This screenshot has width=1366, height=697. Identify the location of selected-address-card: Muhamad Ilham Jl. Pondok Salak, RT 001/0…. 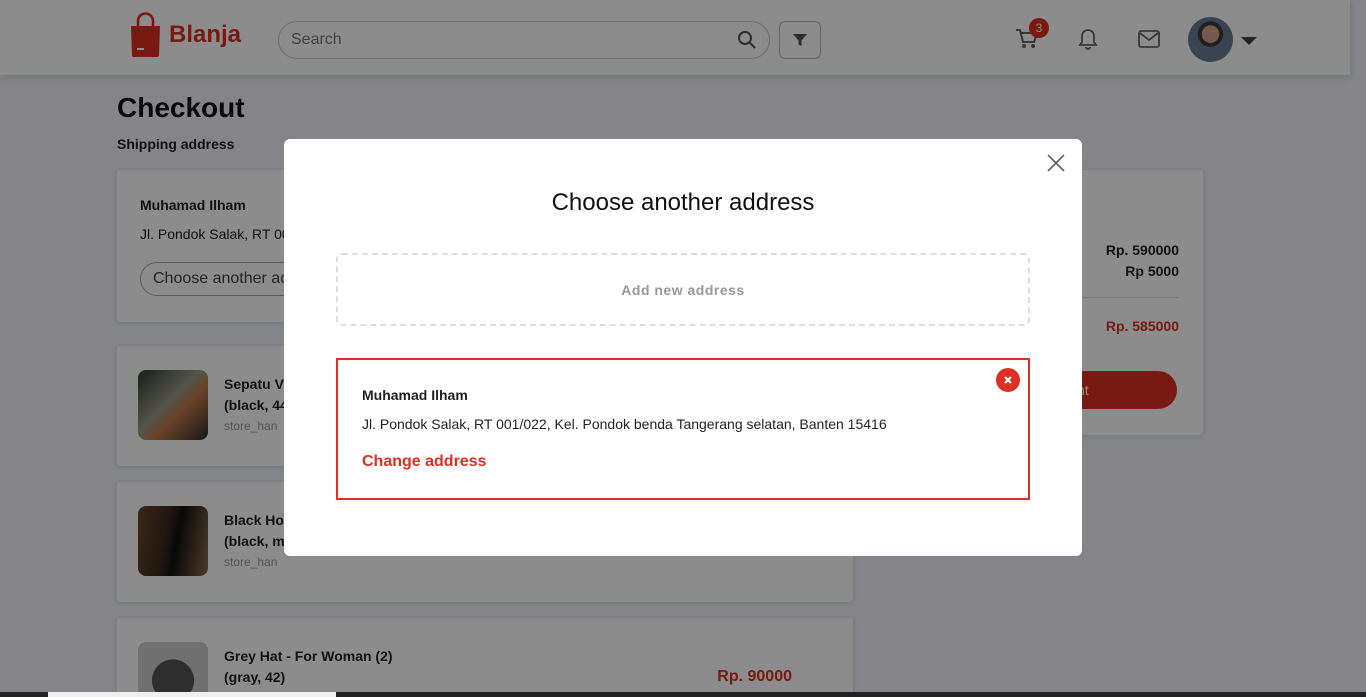
(683, 429).